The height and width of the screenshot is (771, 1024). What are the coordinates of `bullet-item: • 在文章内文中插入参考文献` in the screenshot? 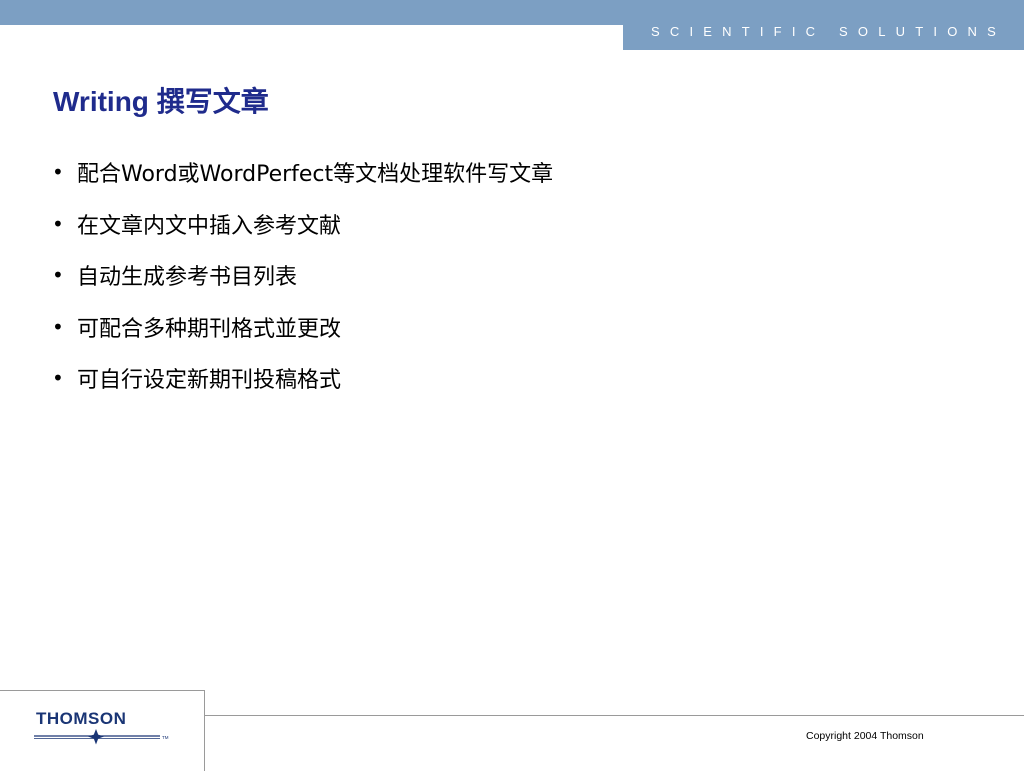 It's located at (302, 224).